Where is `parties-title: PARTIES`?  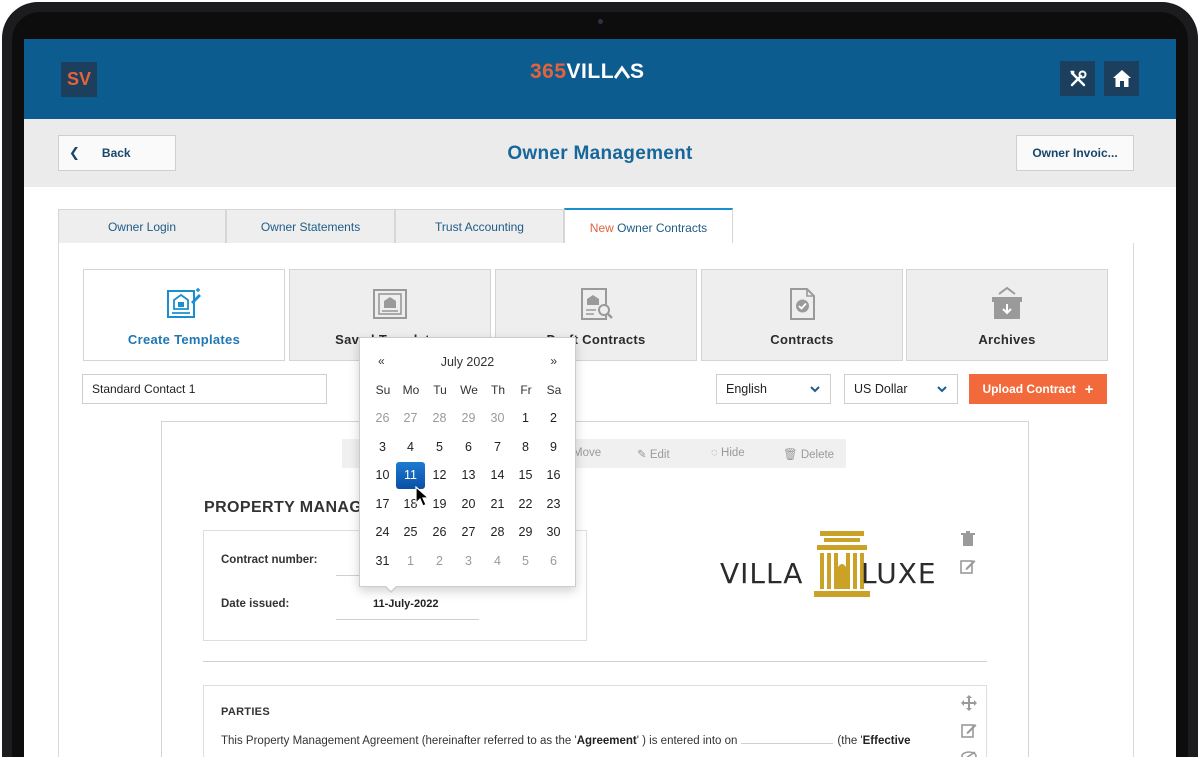
parties-title: PARTIES is located at coordinates (245, 712).